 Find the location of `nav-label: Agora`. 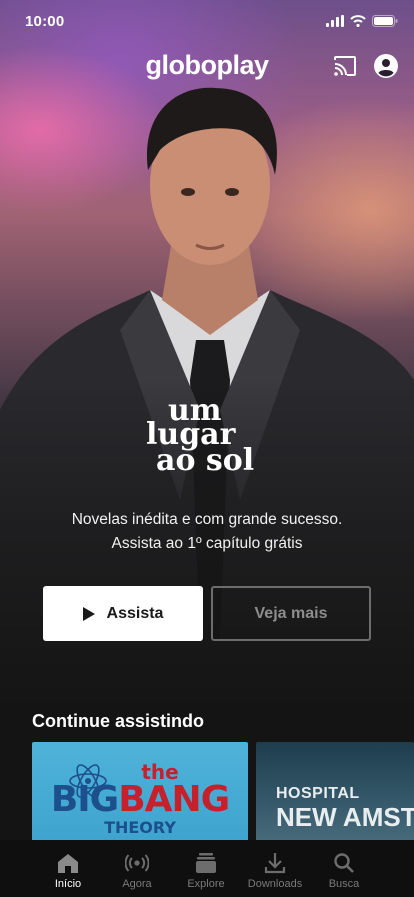

nav-label: Agora is located at coordinates (137, 884).